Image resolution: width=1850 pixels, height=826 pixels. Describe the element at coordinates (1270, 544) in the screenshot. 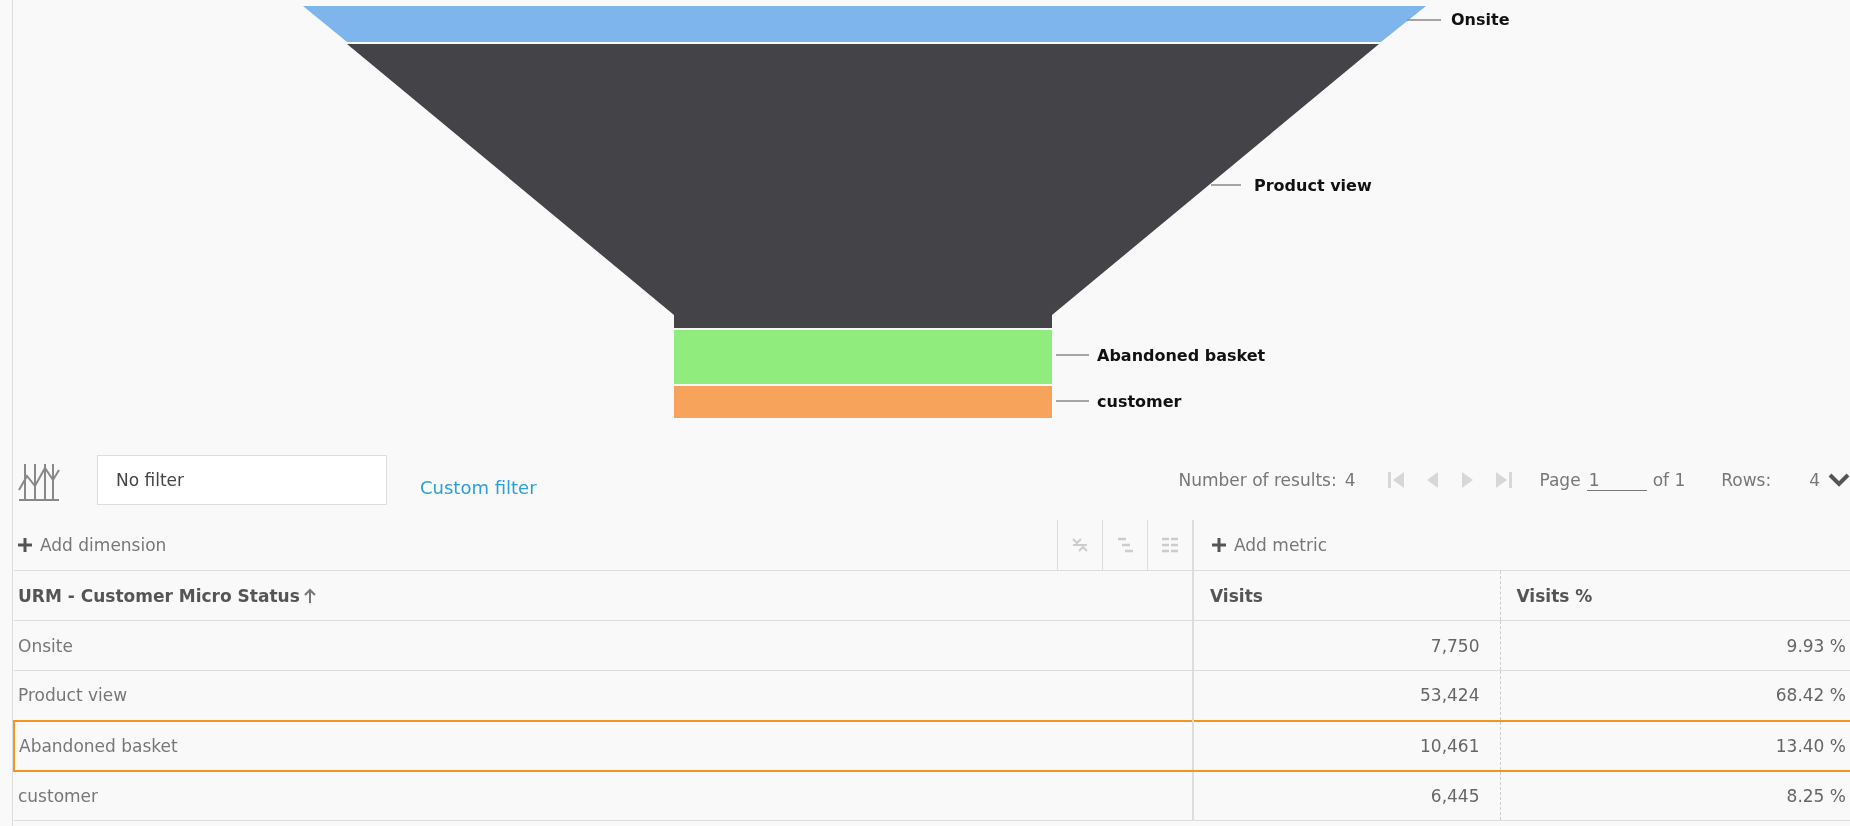

I see `add-metric-button: Add metric` at that location.